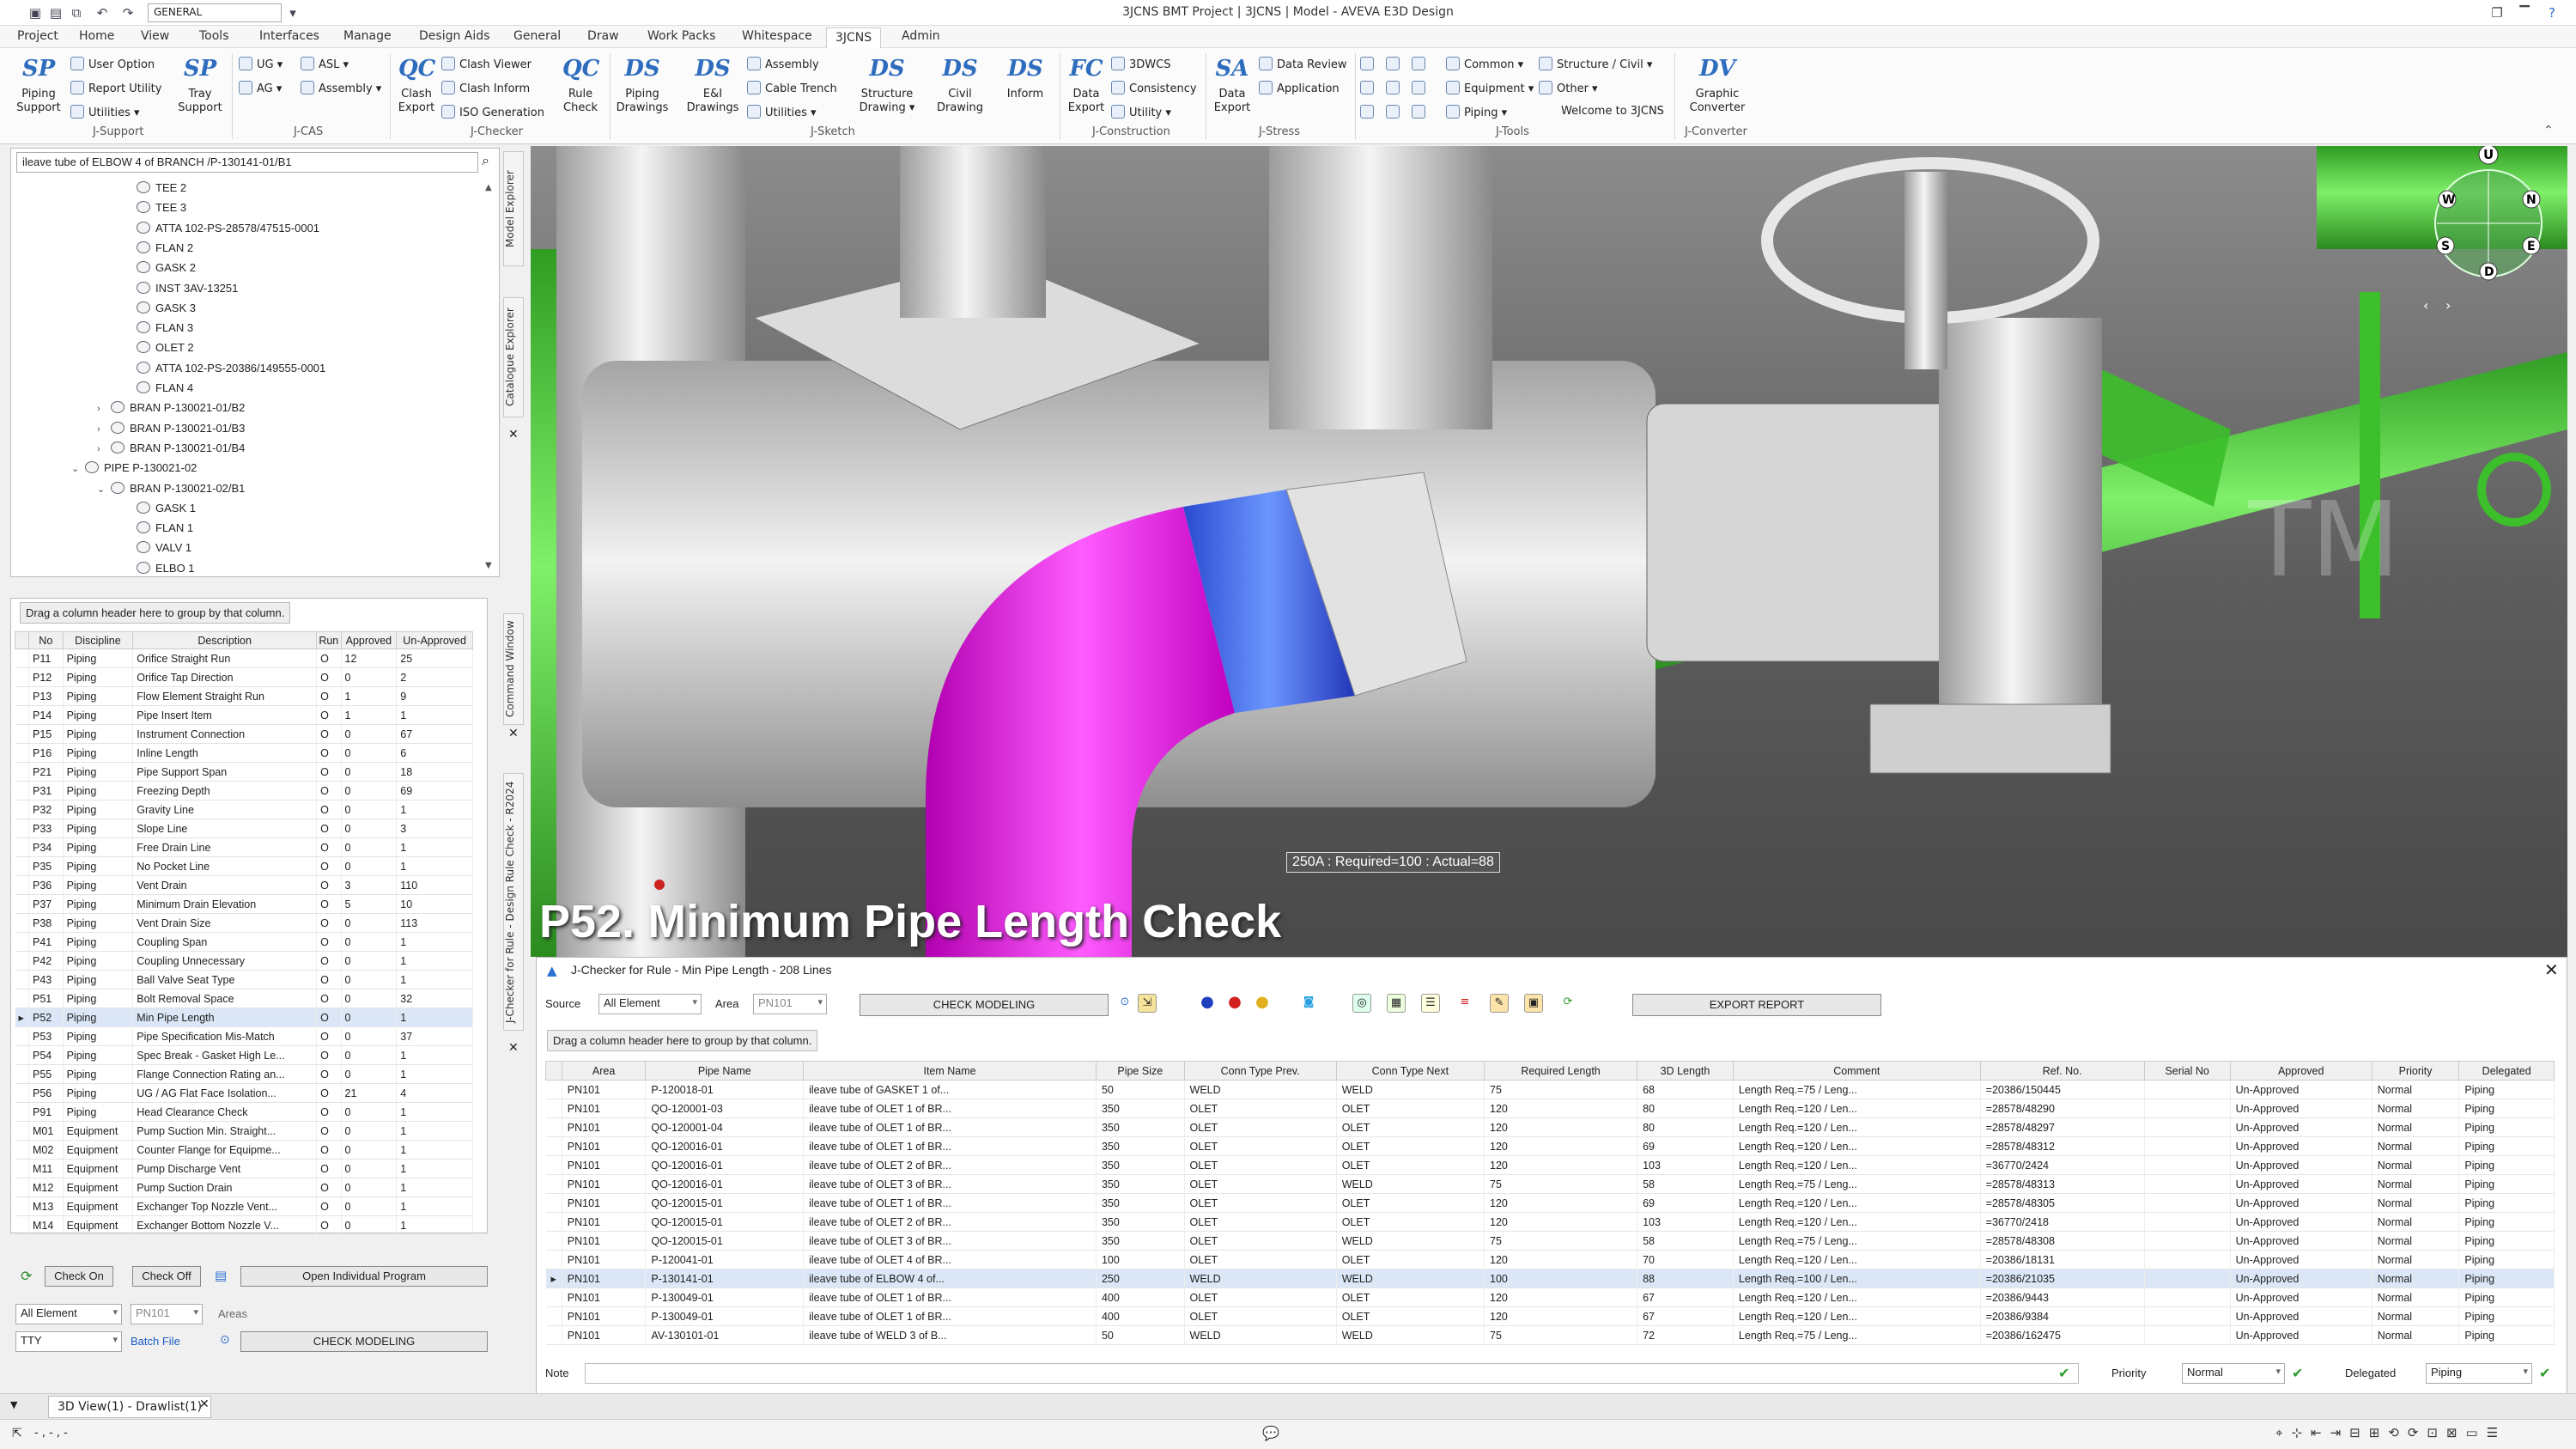 The image size is (2576, 1449). Describe the element at coordinates (984, 1005) in the screenshot. I see `check-modeling-button: CHECK MODELING` at that location.